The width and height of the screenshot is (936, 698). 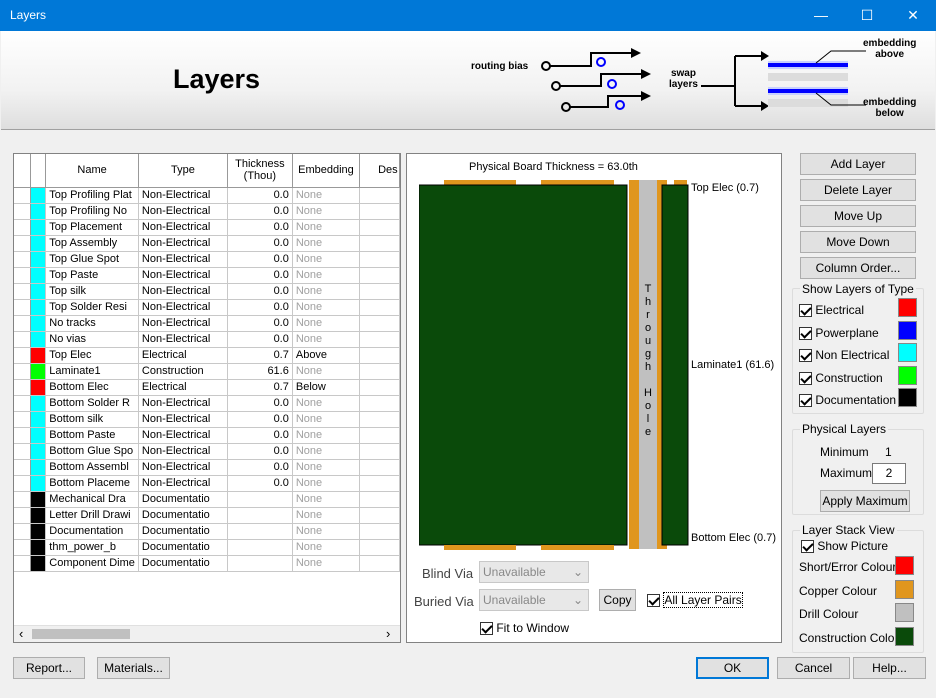 I want to click on horizontal-scrollbar: ‹ ›, so click(x=207, y=633).